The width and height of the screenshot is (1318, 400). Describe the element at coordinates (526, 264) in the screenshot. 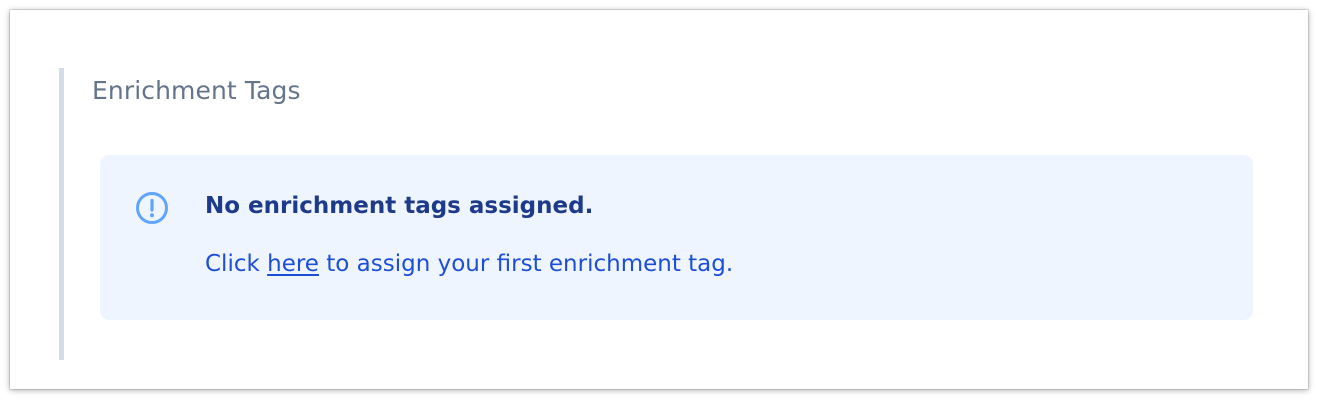

I see `alert-body-suffix: to assign your first enrichment tag.` at that location.